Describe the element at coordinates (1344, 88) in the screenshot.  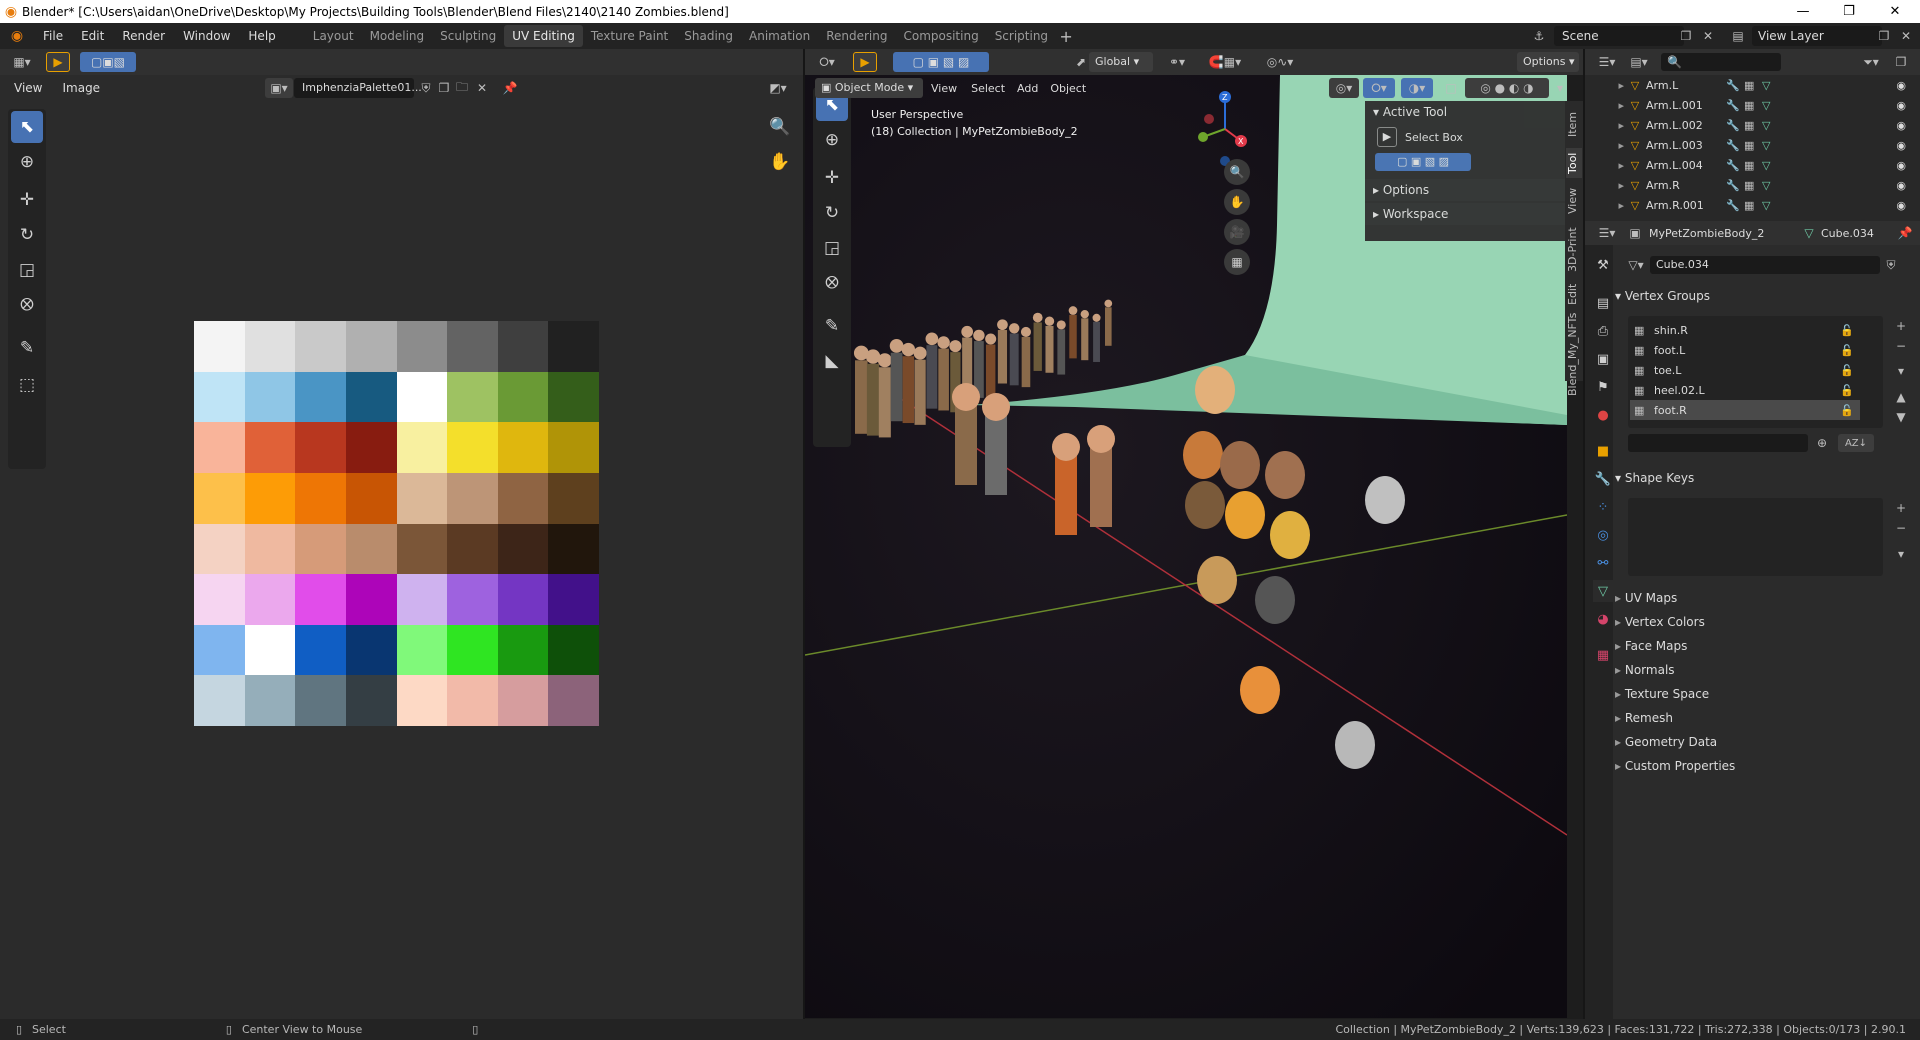
I see `visibility-icon: ◎▾` at that location.